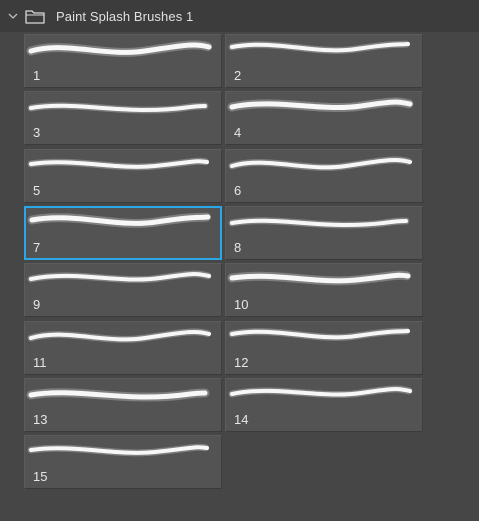 This screenshot has width=479, height=521. I want to click on brush-preset-number: 6, so click(238, 190).